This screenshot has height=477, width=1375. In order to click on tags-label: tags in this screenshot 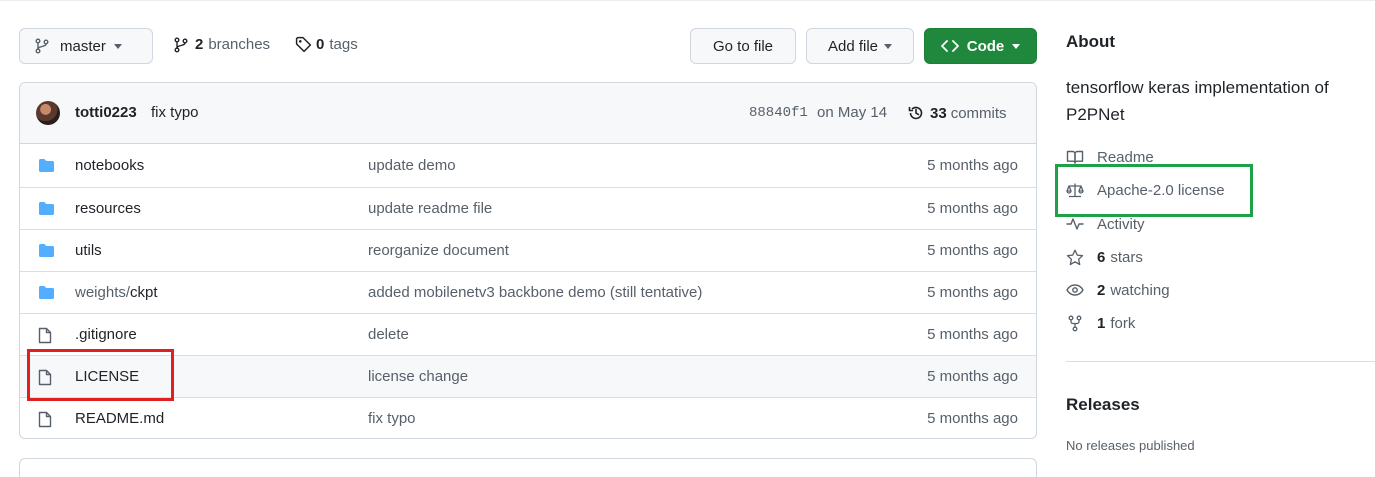, I will do `click(343, 44)`.